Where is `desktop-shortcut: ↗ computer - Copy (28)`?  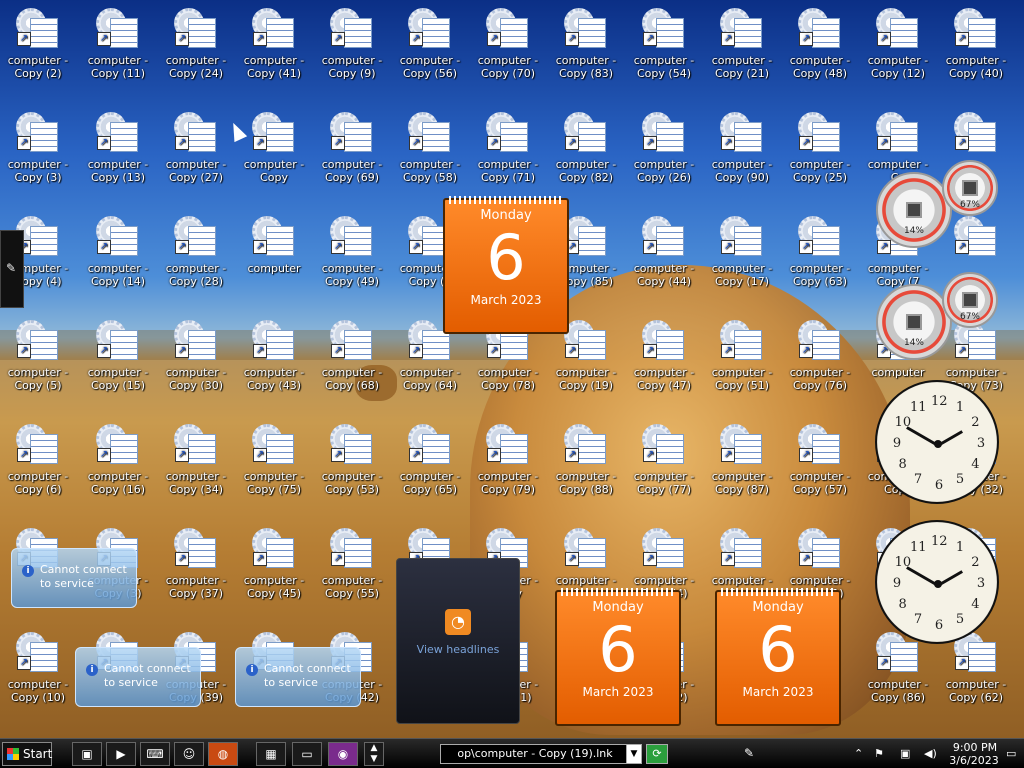 desktop-shortcut: ↗ computer - Copy (28) is located at coordinates (196, 260).